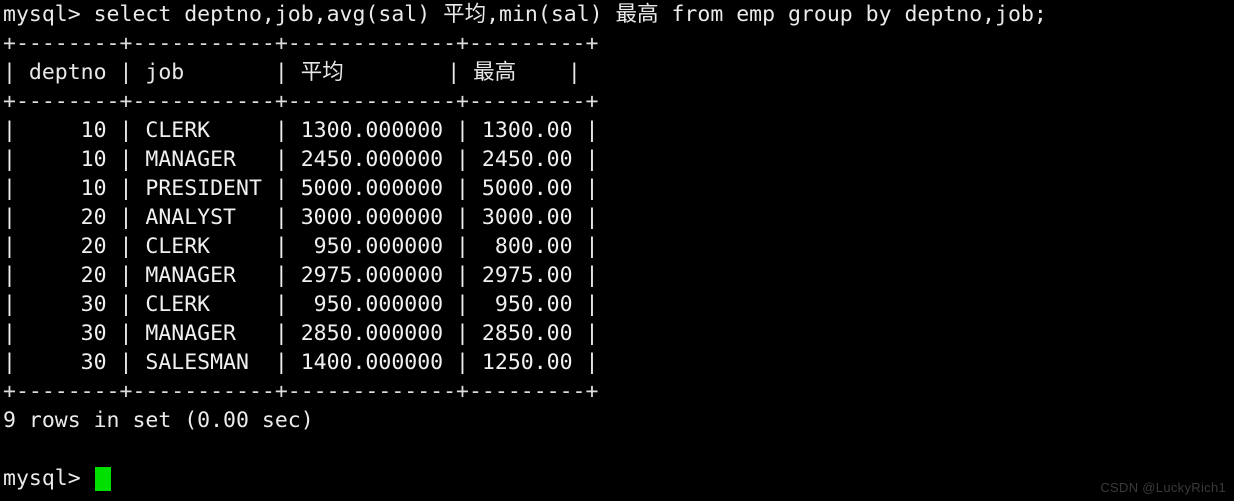 The height and width of the screenshot is (501, 1234). I want to click on table-row: | 20 | MANAGER | 2975.000000 | 2975.00 |, so click(301, 275).